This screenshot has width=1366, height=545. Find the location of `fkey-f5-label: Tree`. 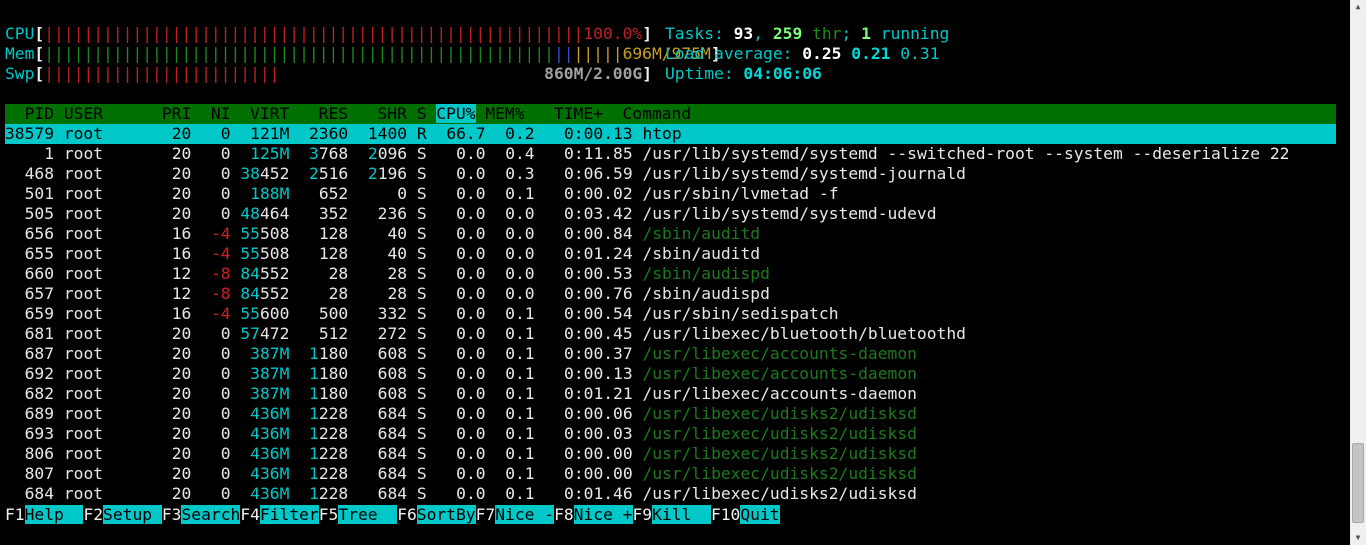

fkey-f5-label: Tree is located at coordinates (368, 514).